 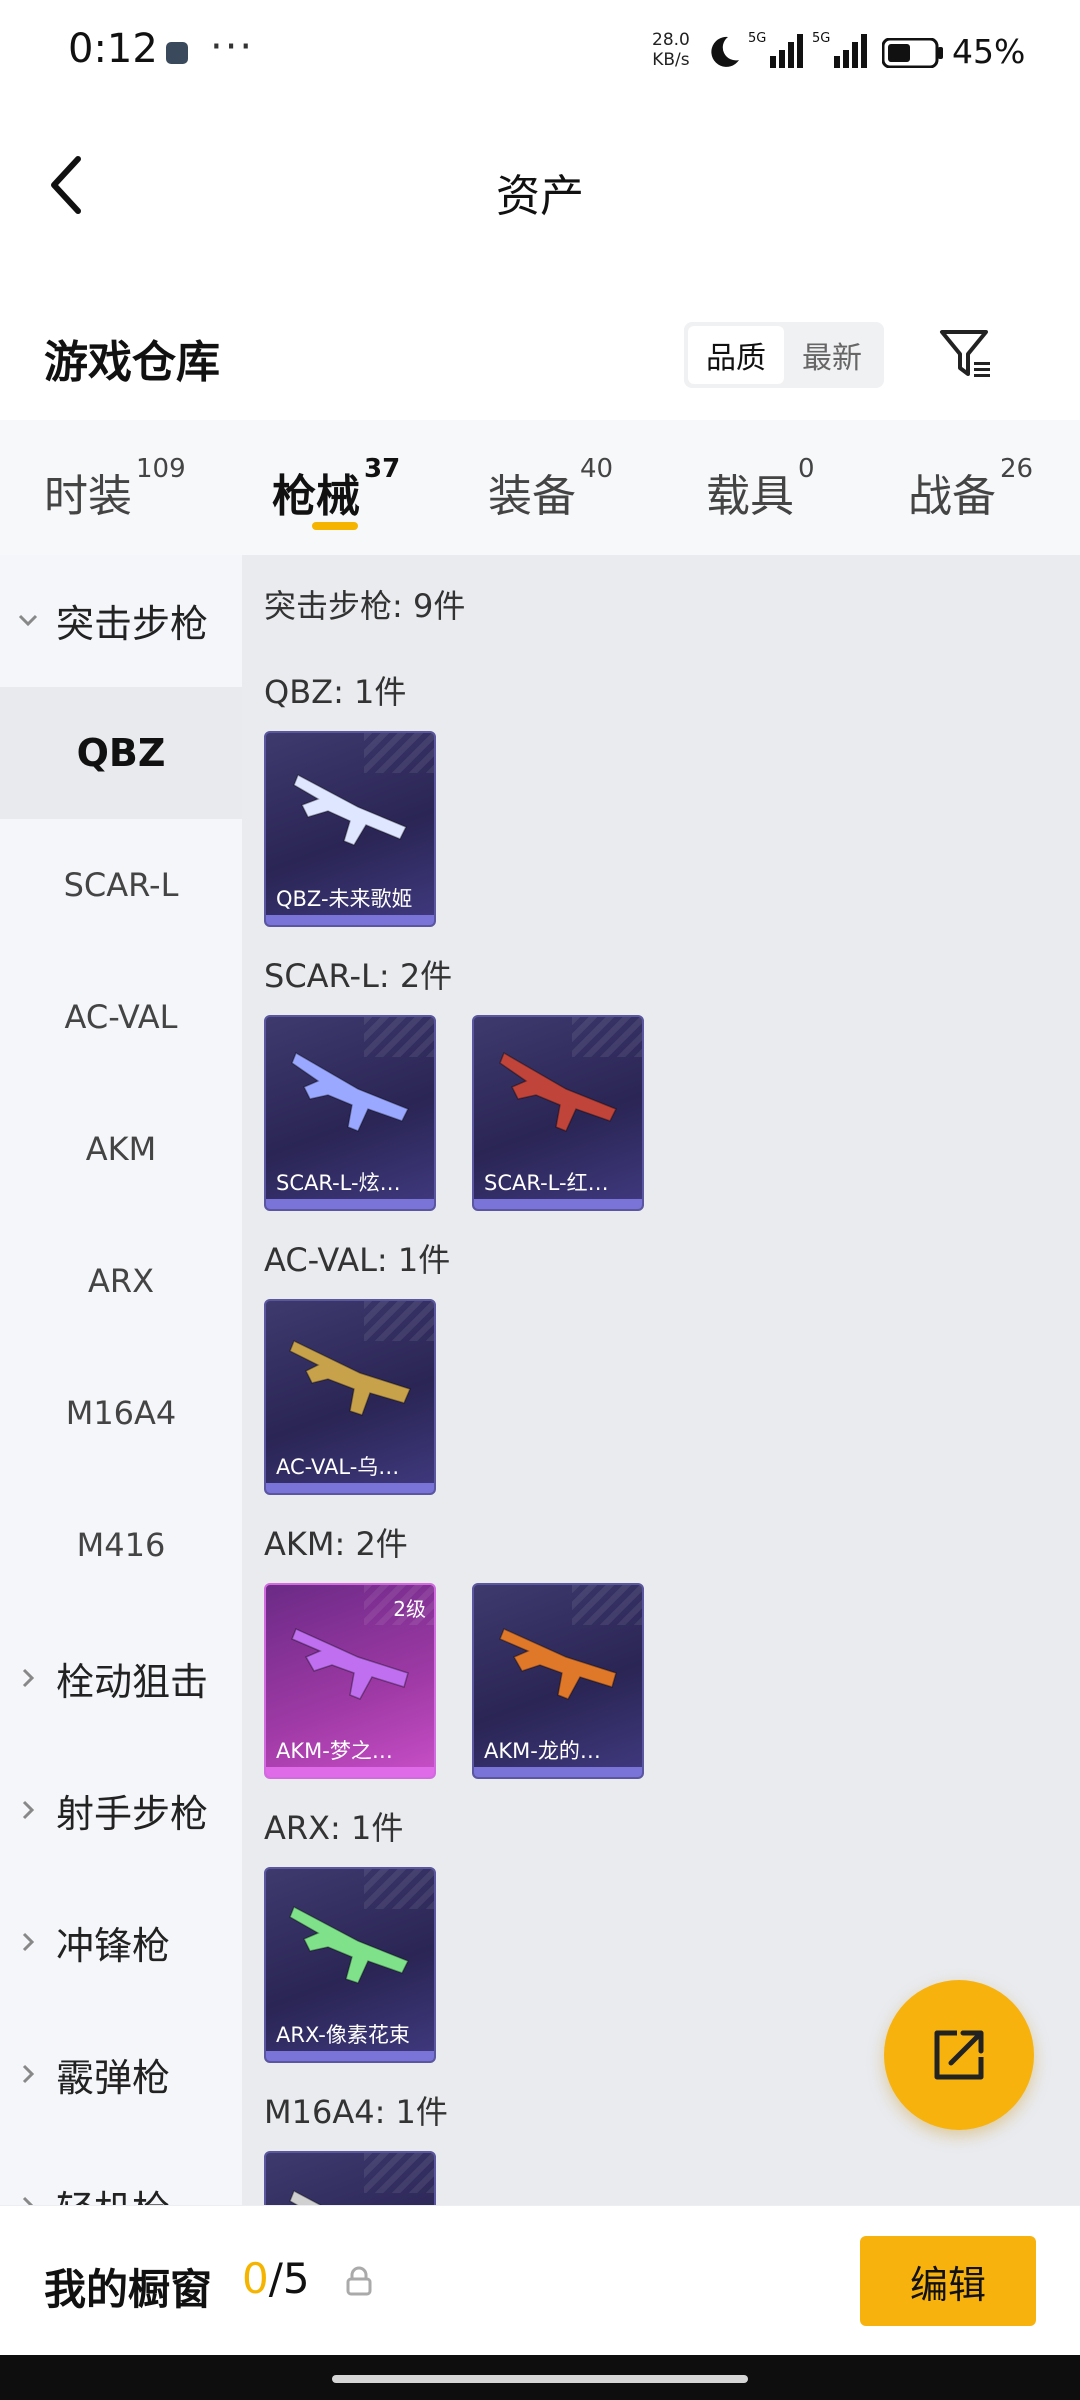 I want to click on battery-icon, so click(x=912, y=53).